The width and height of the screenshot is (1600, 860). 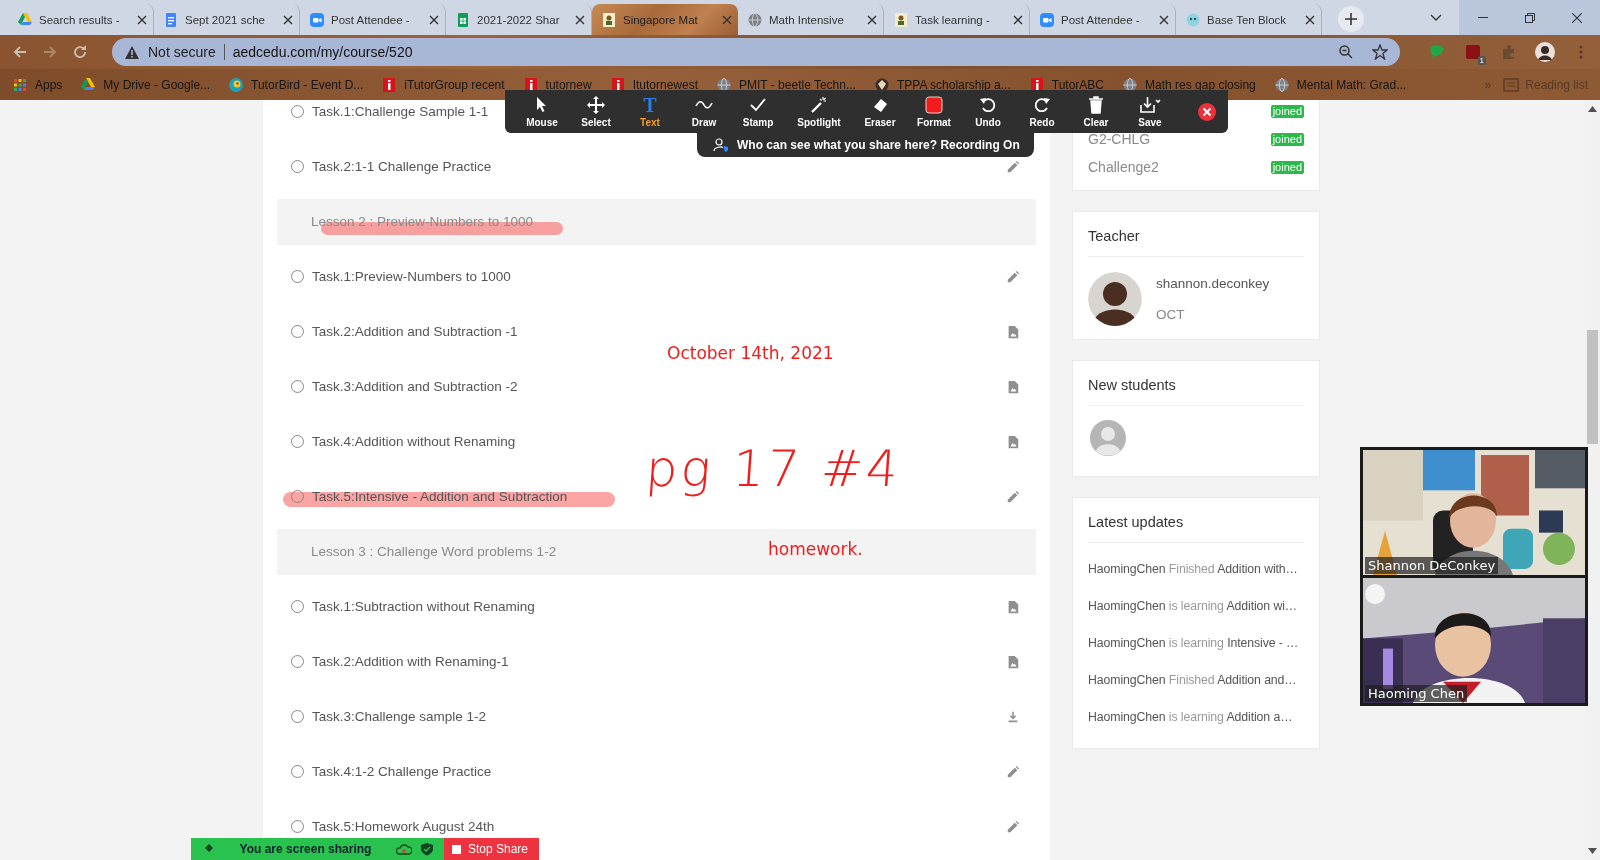 I want to click on tool-button: Format, so click(x=934, y=111).